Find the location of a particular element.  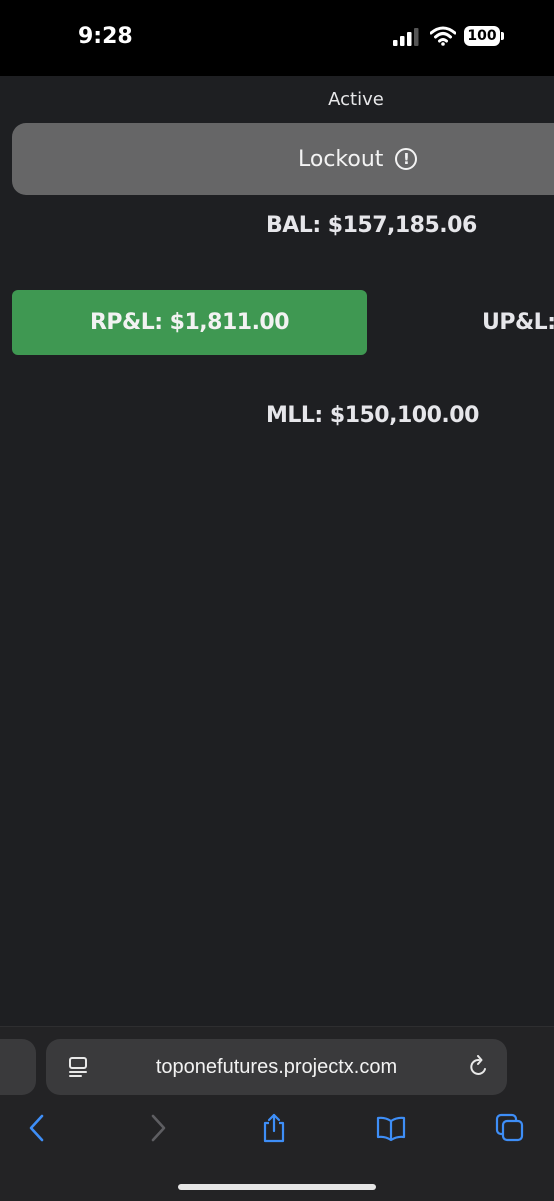

lockout-button: Lockout ! is located at coordinates (283, 159).